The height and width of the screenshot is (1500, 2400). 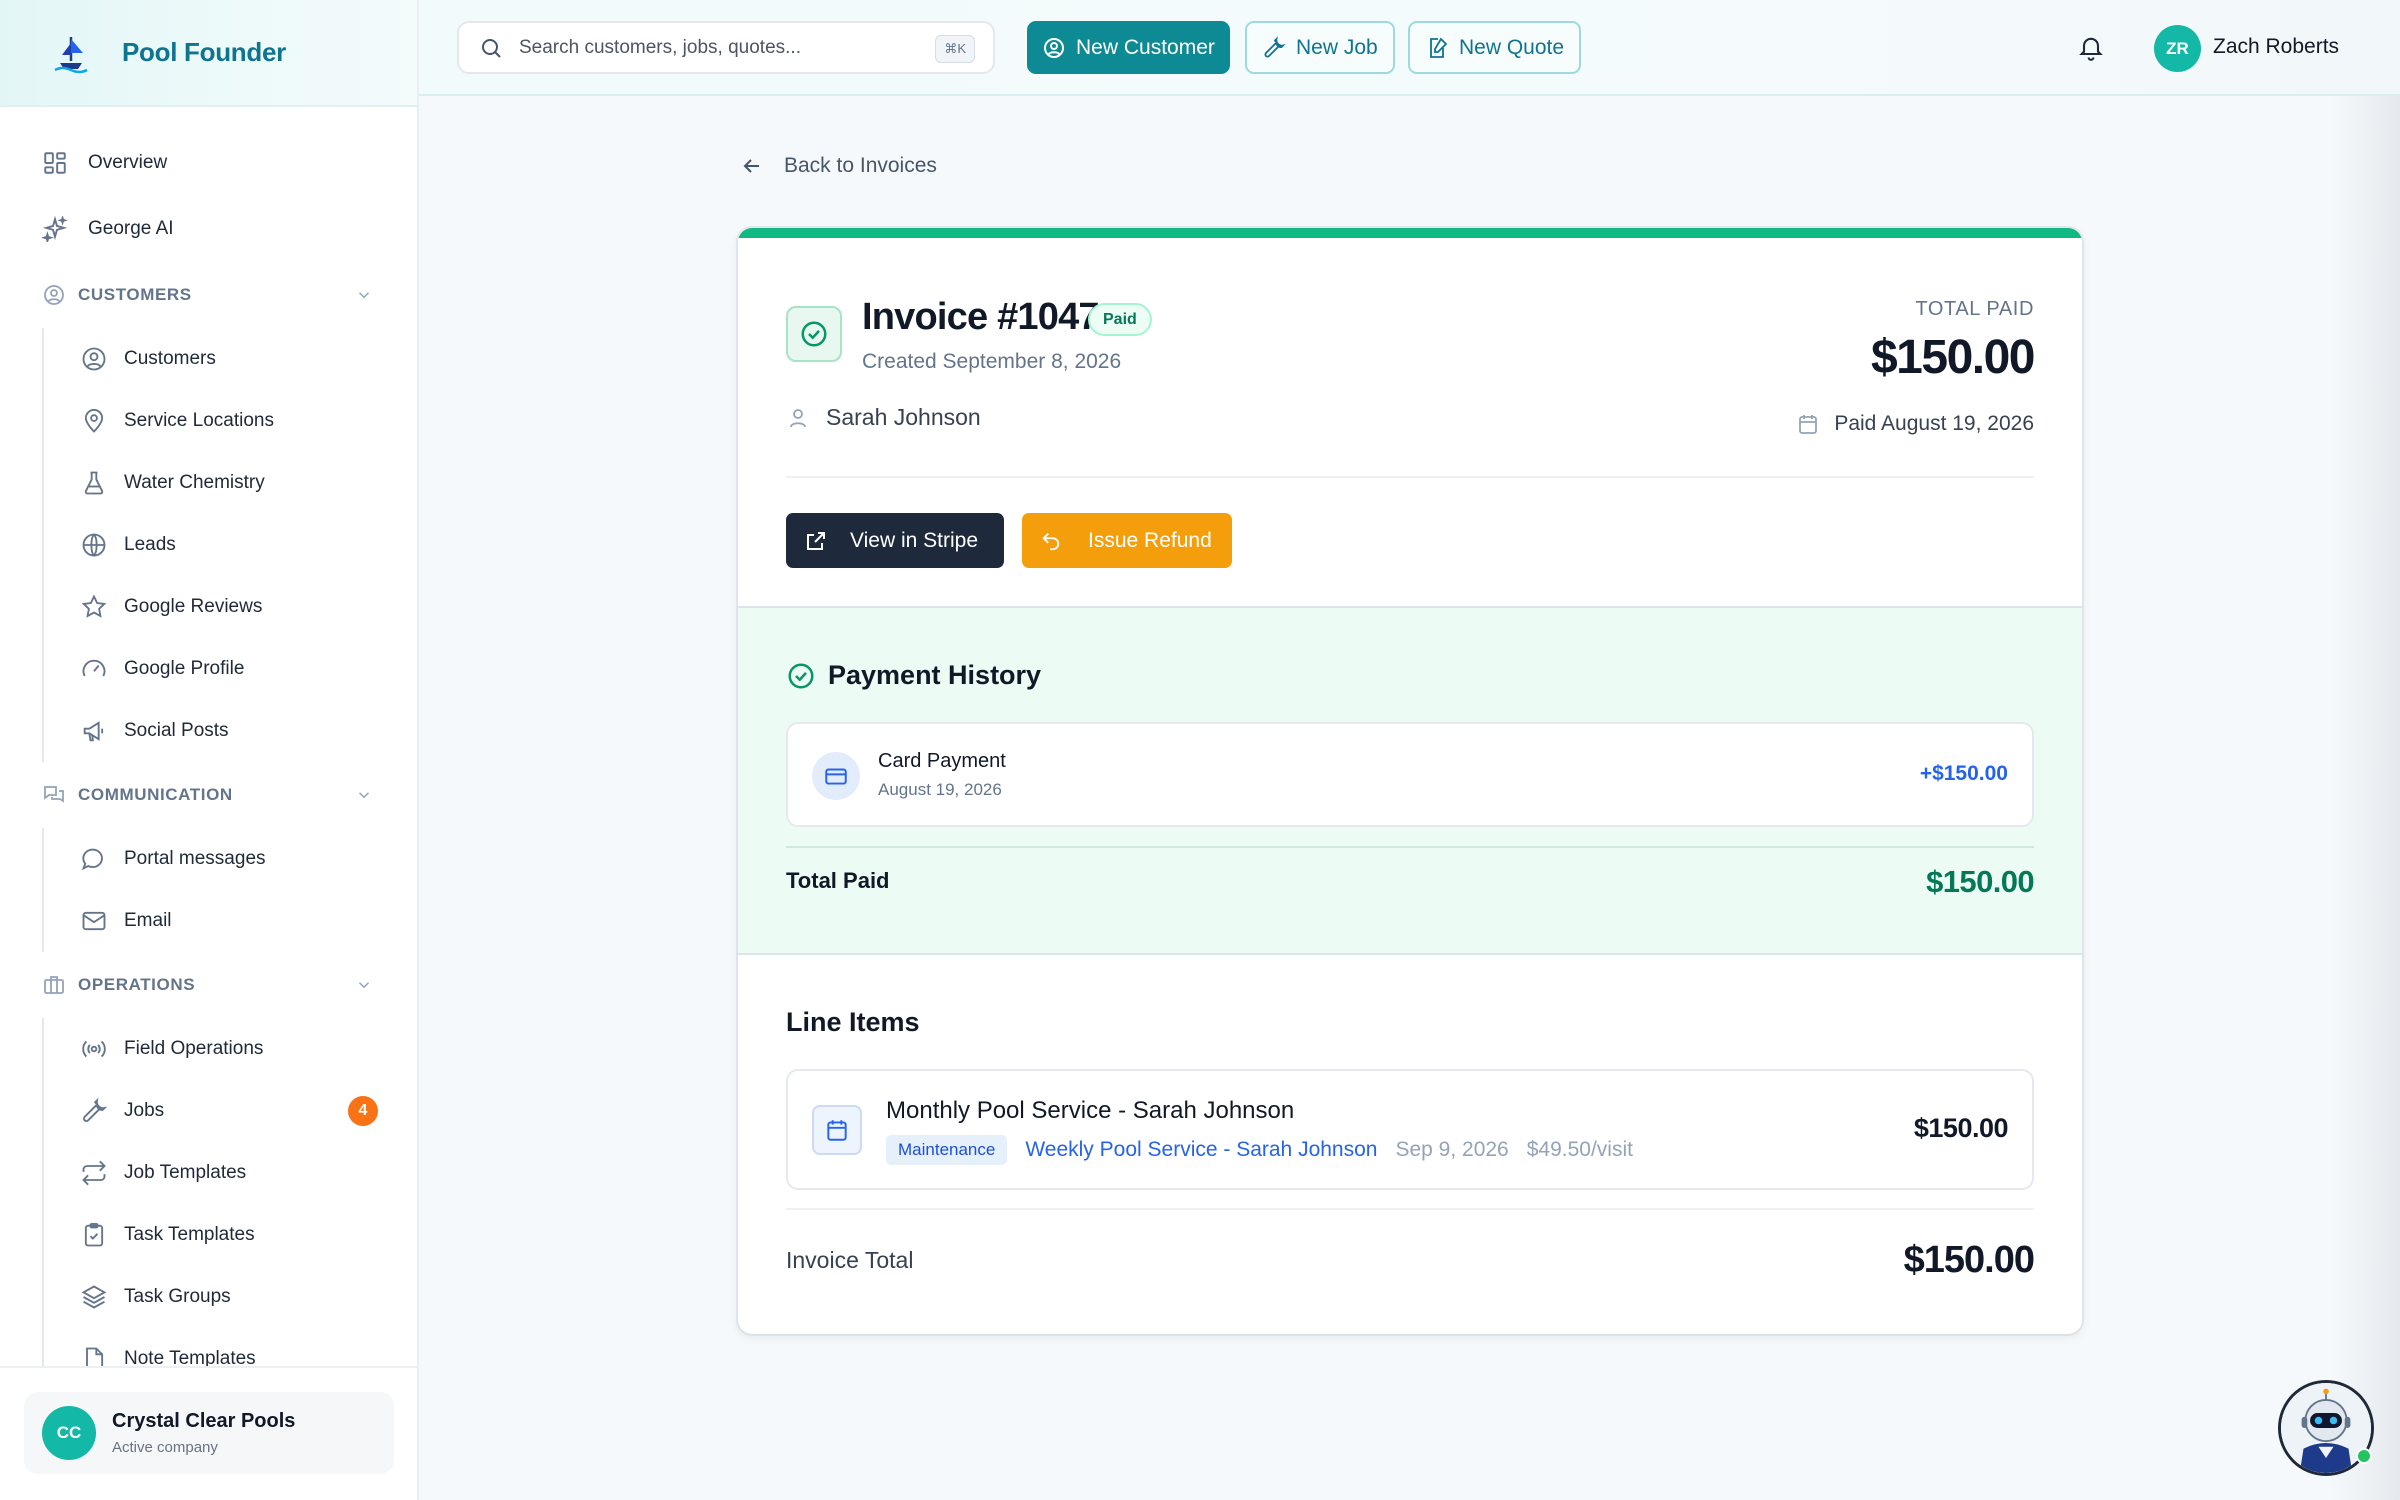 What do you see at coordinates (230, 731) in the screenshot?
I see `sidebar-item-social-posts: Social Posts` at bounding box center [230, 731].